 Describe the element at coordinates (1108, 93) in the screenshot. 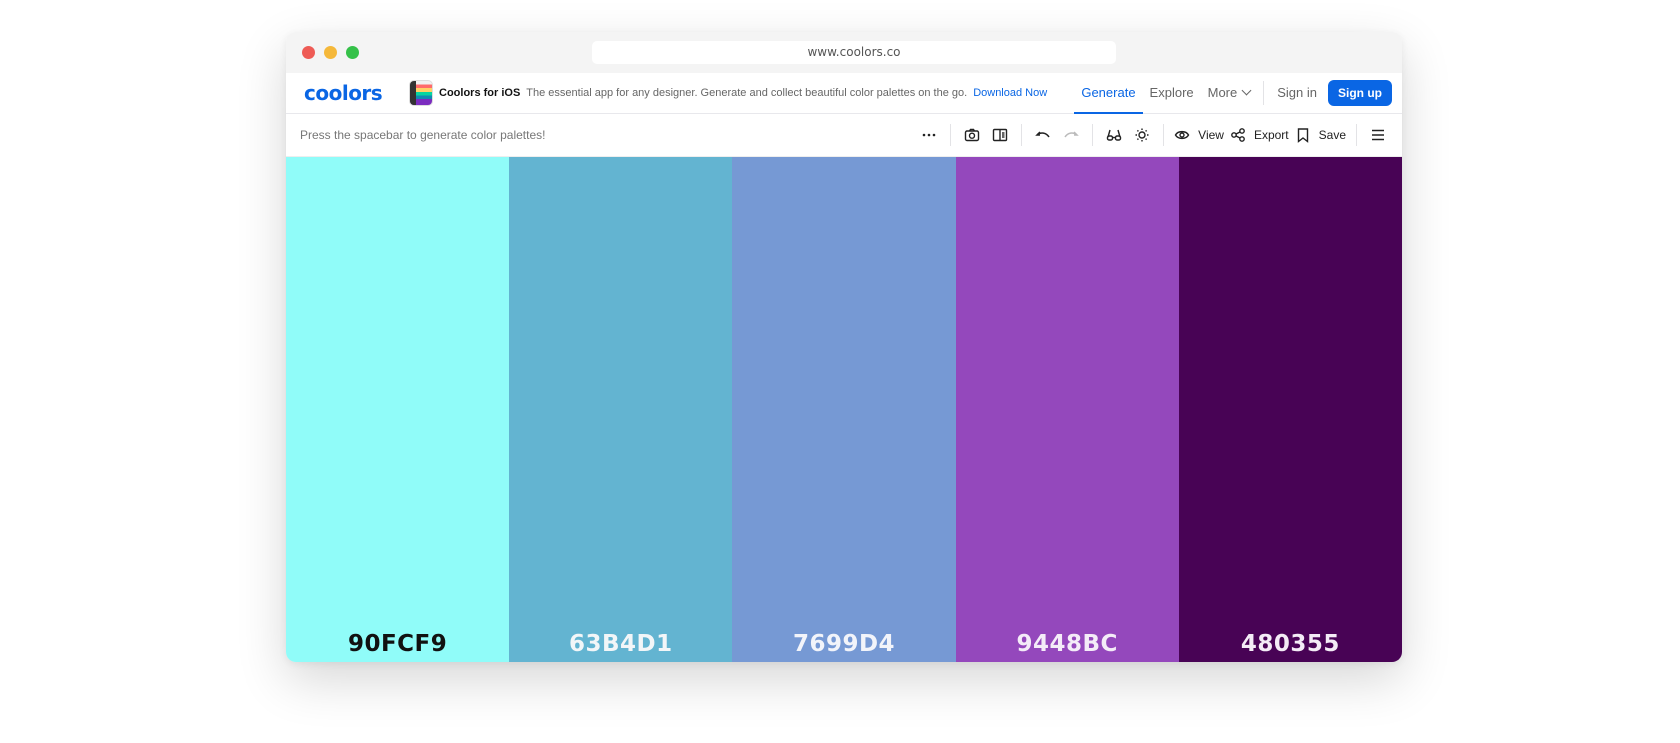

I see `nav-generate: Generate` at that location.